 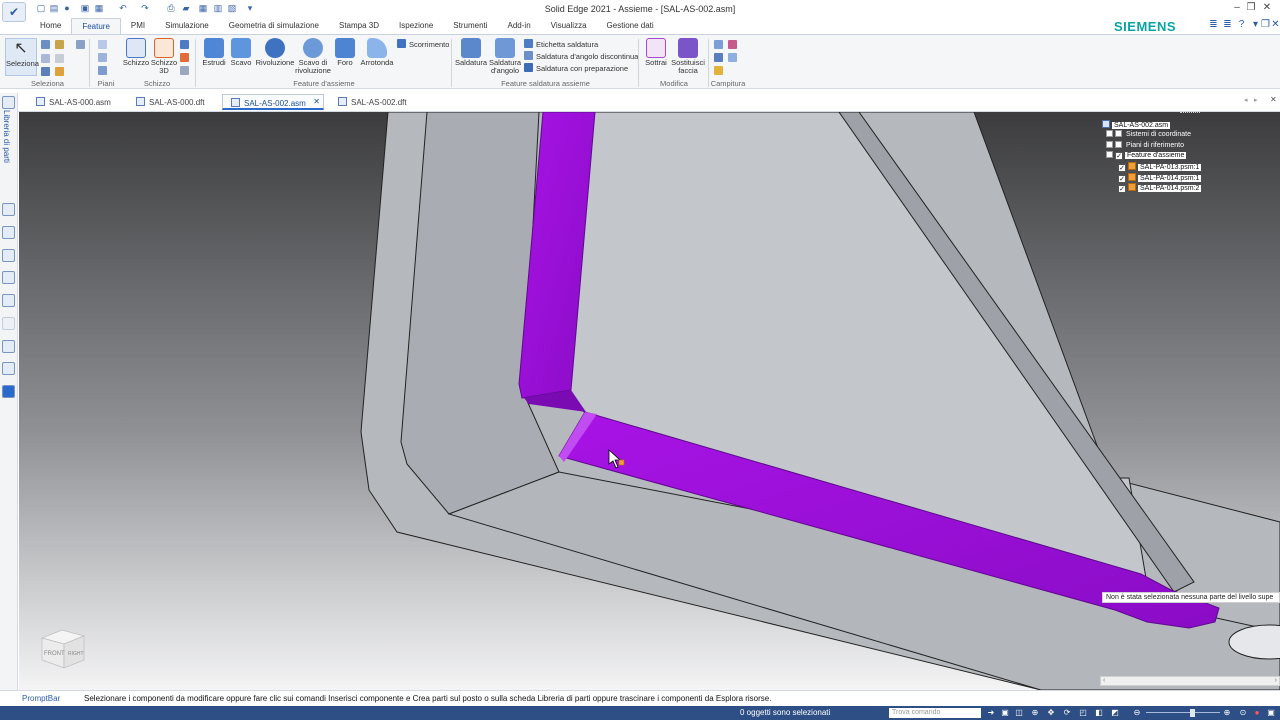 I want to click on view-icon, so click(x=8, y=346).